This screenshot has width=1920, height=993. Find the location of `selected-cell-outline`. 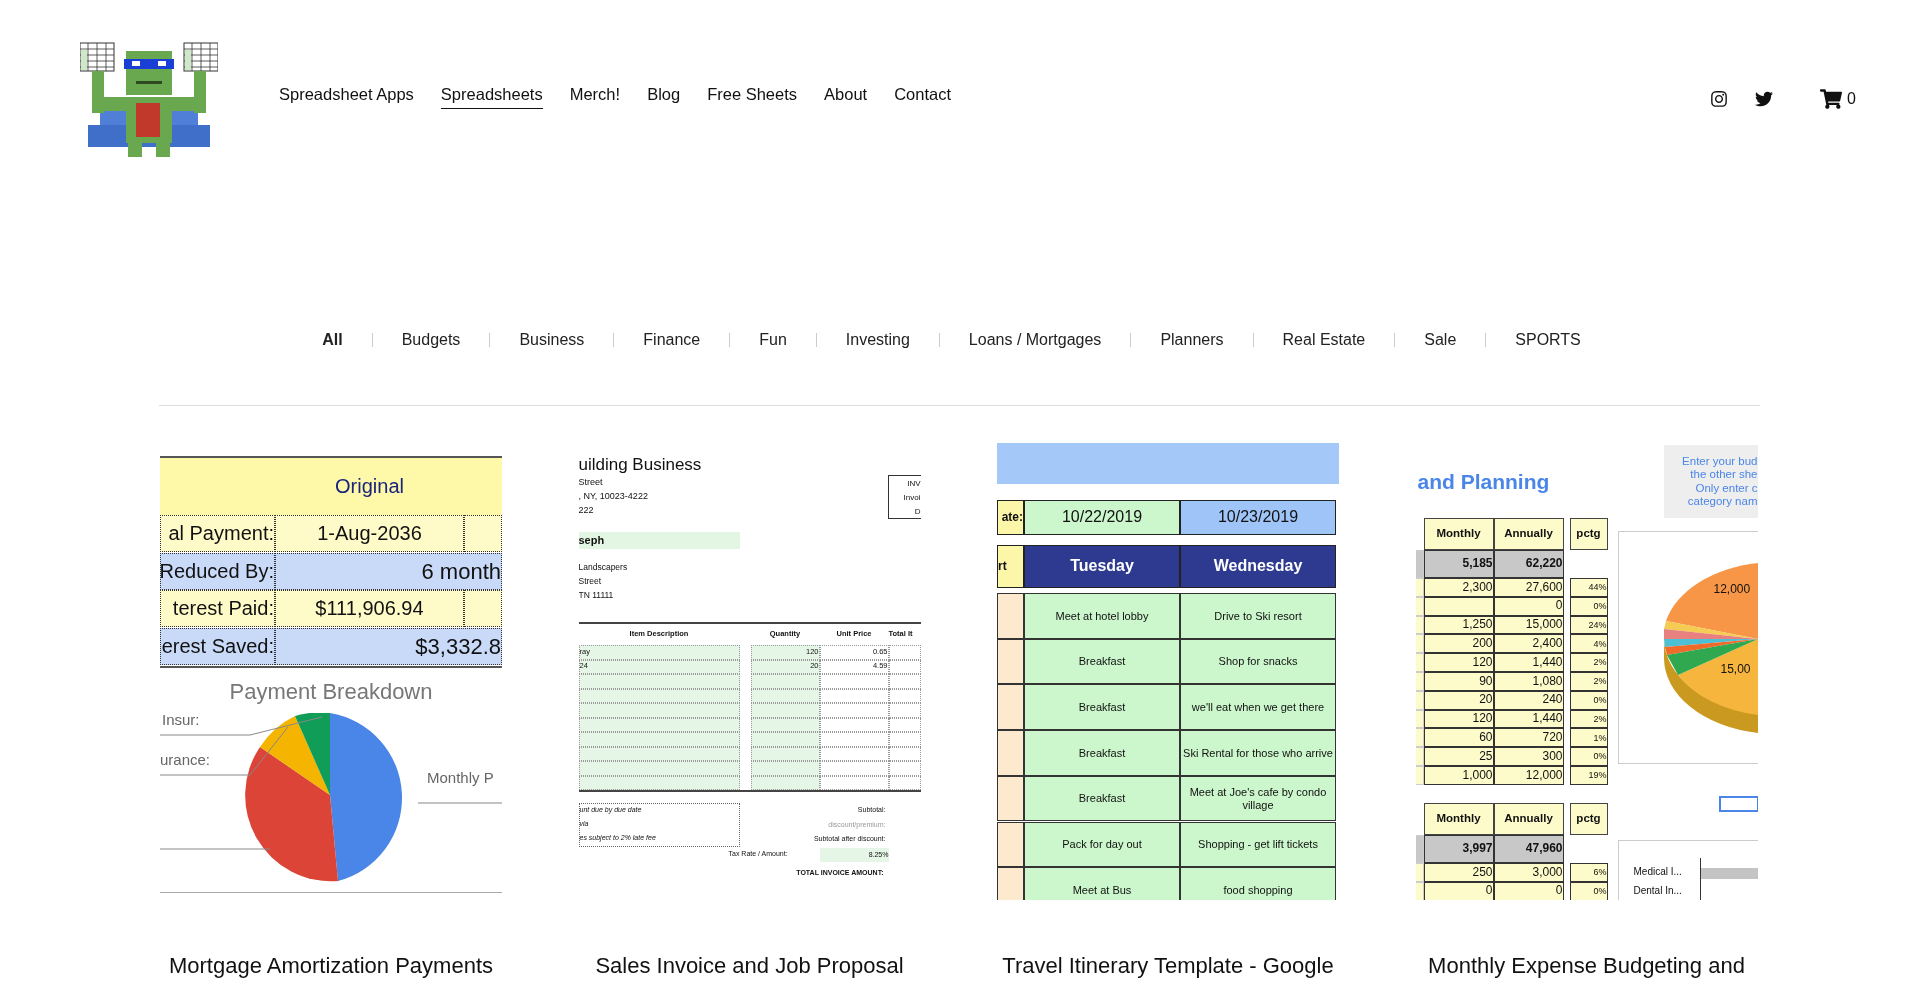

selected-cell-outline is located at coordinates (1738, 804).